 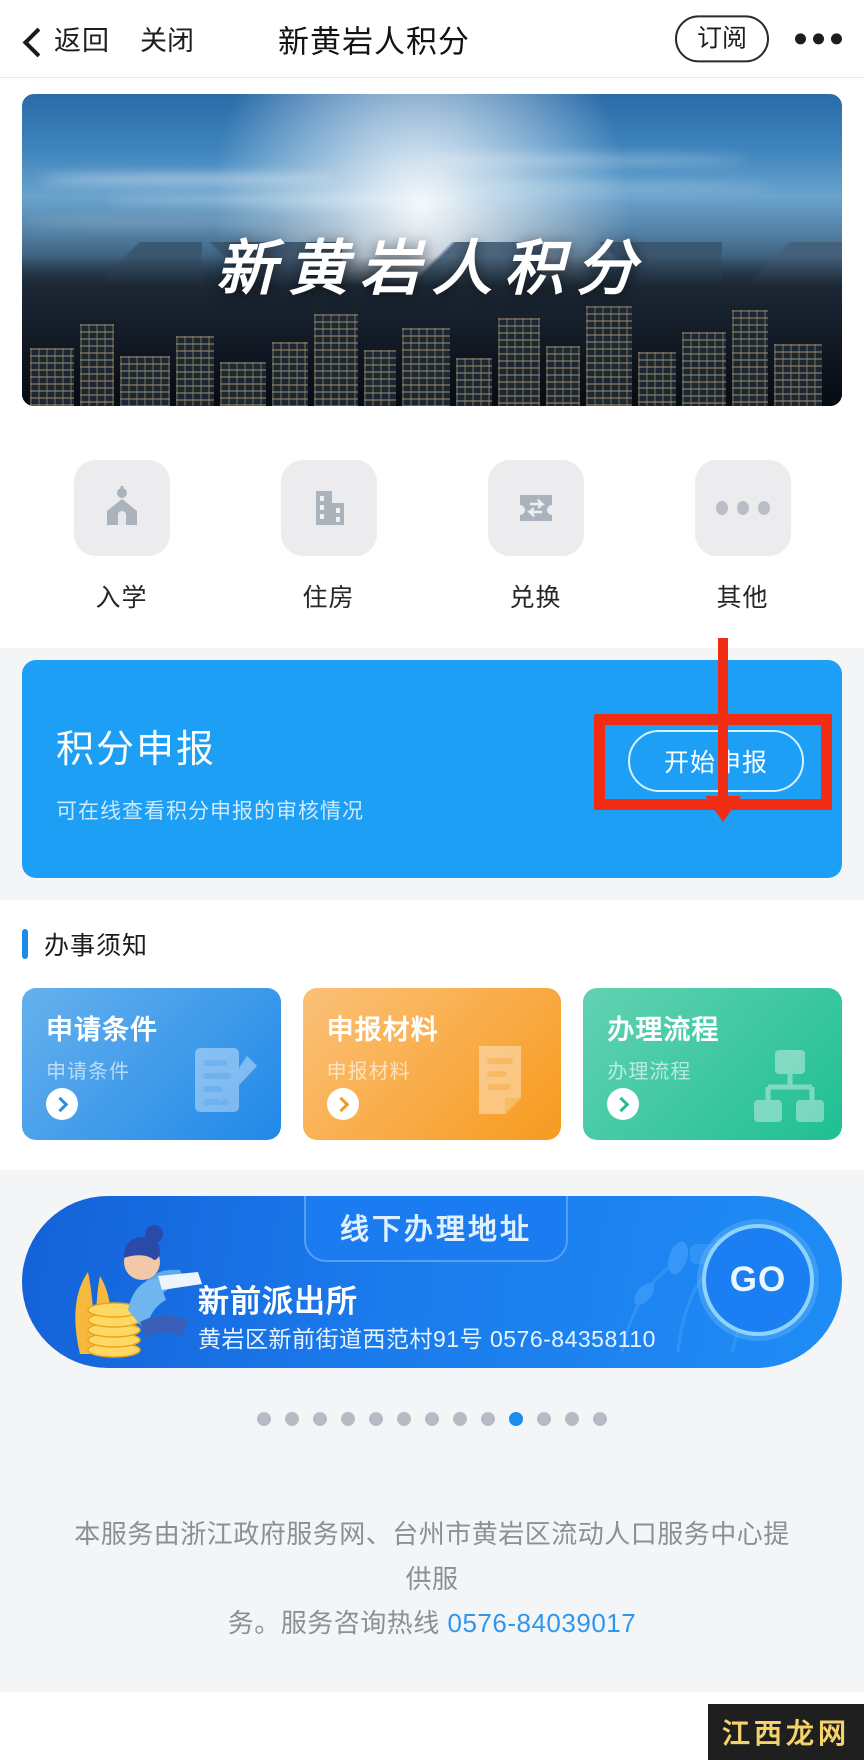 I want to click on person-with-coins-illustration, so click(x=138, y=1291).